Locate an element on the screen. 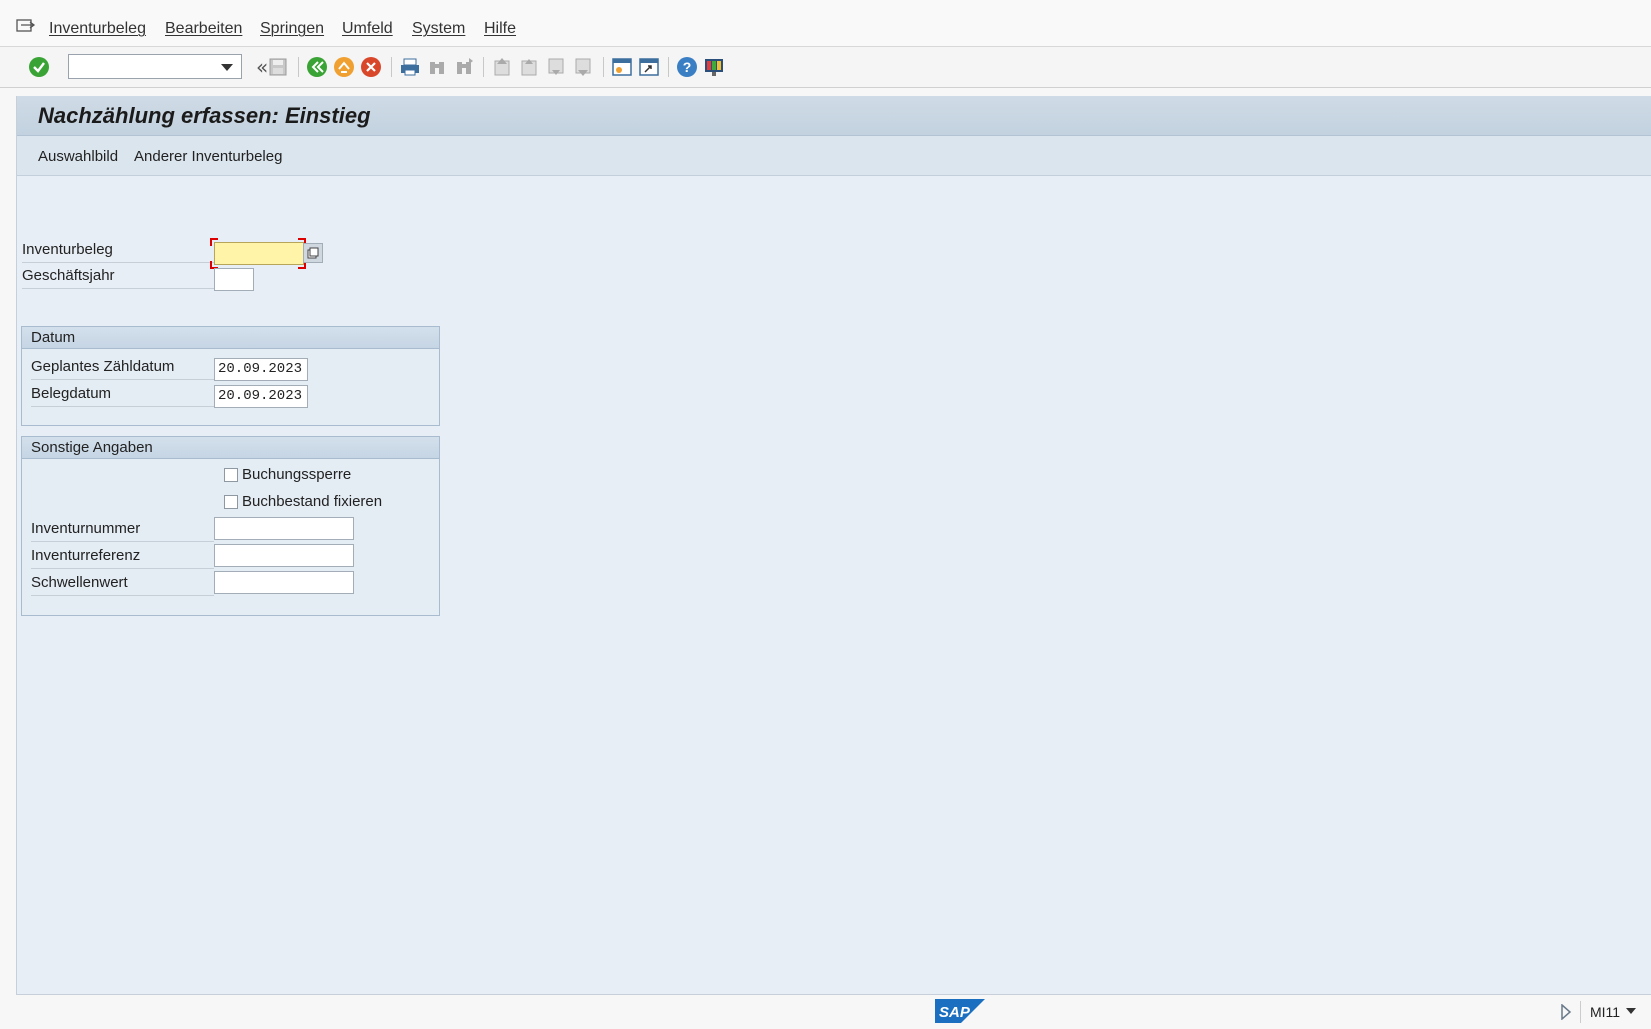 The image size is (1651, 1029). geplantes-zaehldatum-input: 20.09.2023 is located at coordinates (261, 369).